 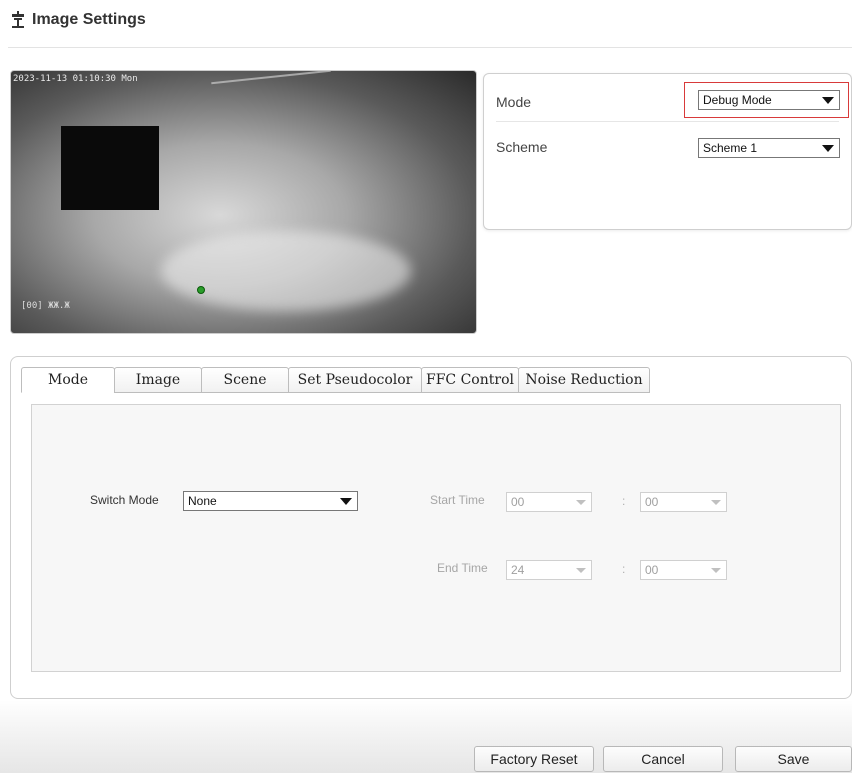 What do you see at coordinates (549, 570) in the screenshot?
I see `end-hour-select: 24` at bounding box center [549, 570].